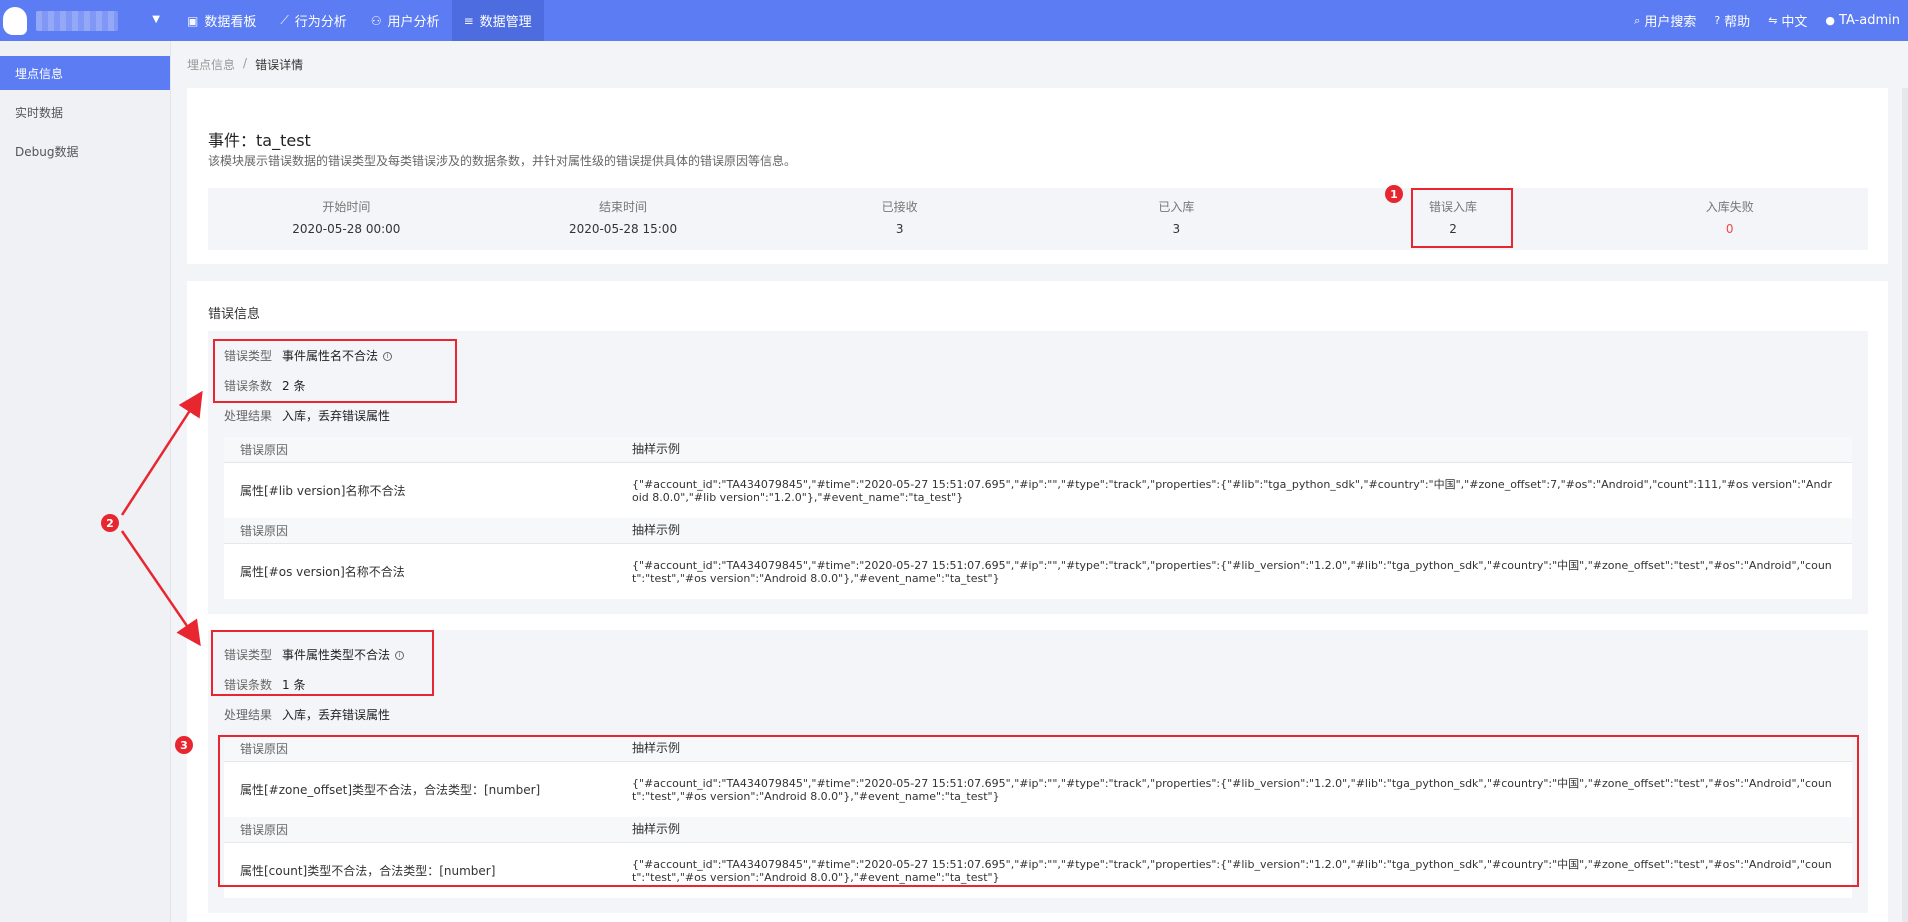 The height and width of the screenshot is (922, 1908). I want to click on nav-user-analysis: ⚇ 用户分析, so click(405, 20).